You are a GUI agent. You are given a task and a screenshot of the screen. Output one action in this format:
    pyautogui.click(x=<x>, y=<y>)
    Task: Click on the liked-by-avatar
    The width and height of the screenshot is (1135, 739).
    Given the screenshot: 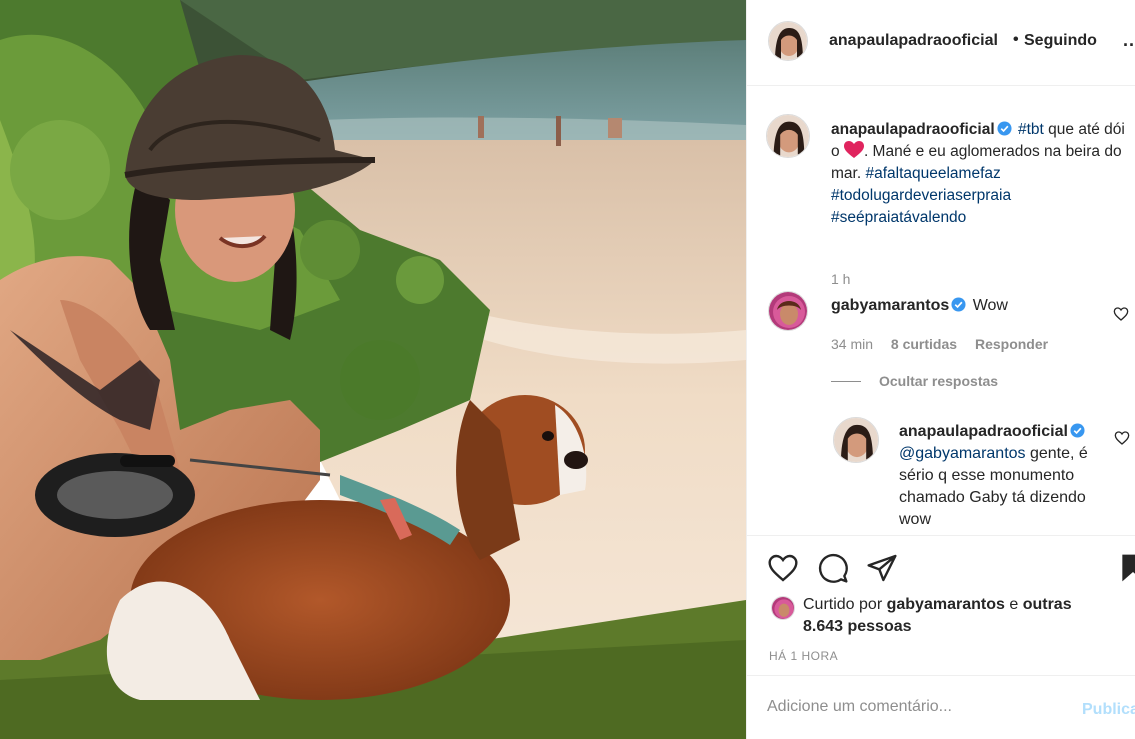 What is the action you would take?
    pyautogui.click(x=783, y=608)
    